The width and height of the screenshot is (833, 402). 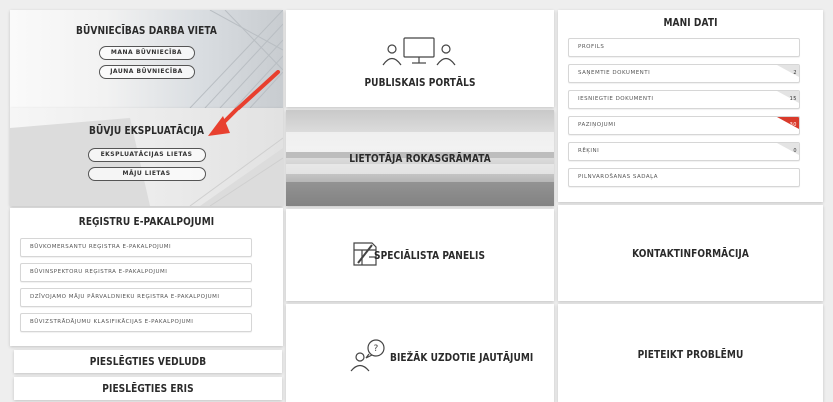 I want to click on tile-title: REĢISTRU E-PAKALPOJUMI, so click(x=146, y=221).